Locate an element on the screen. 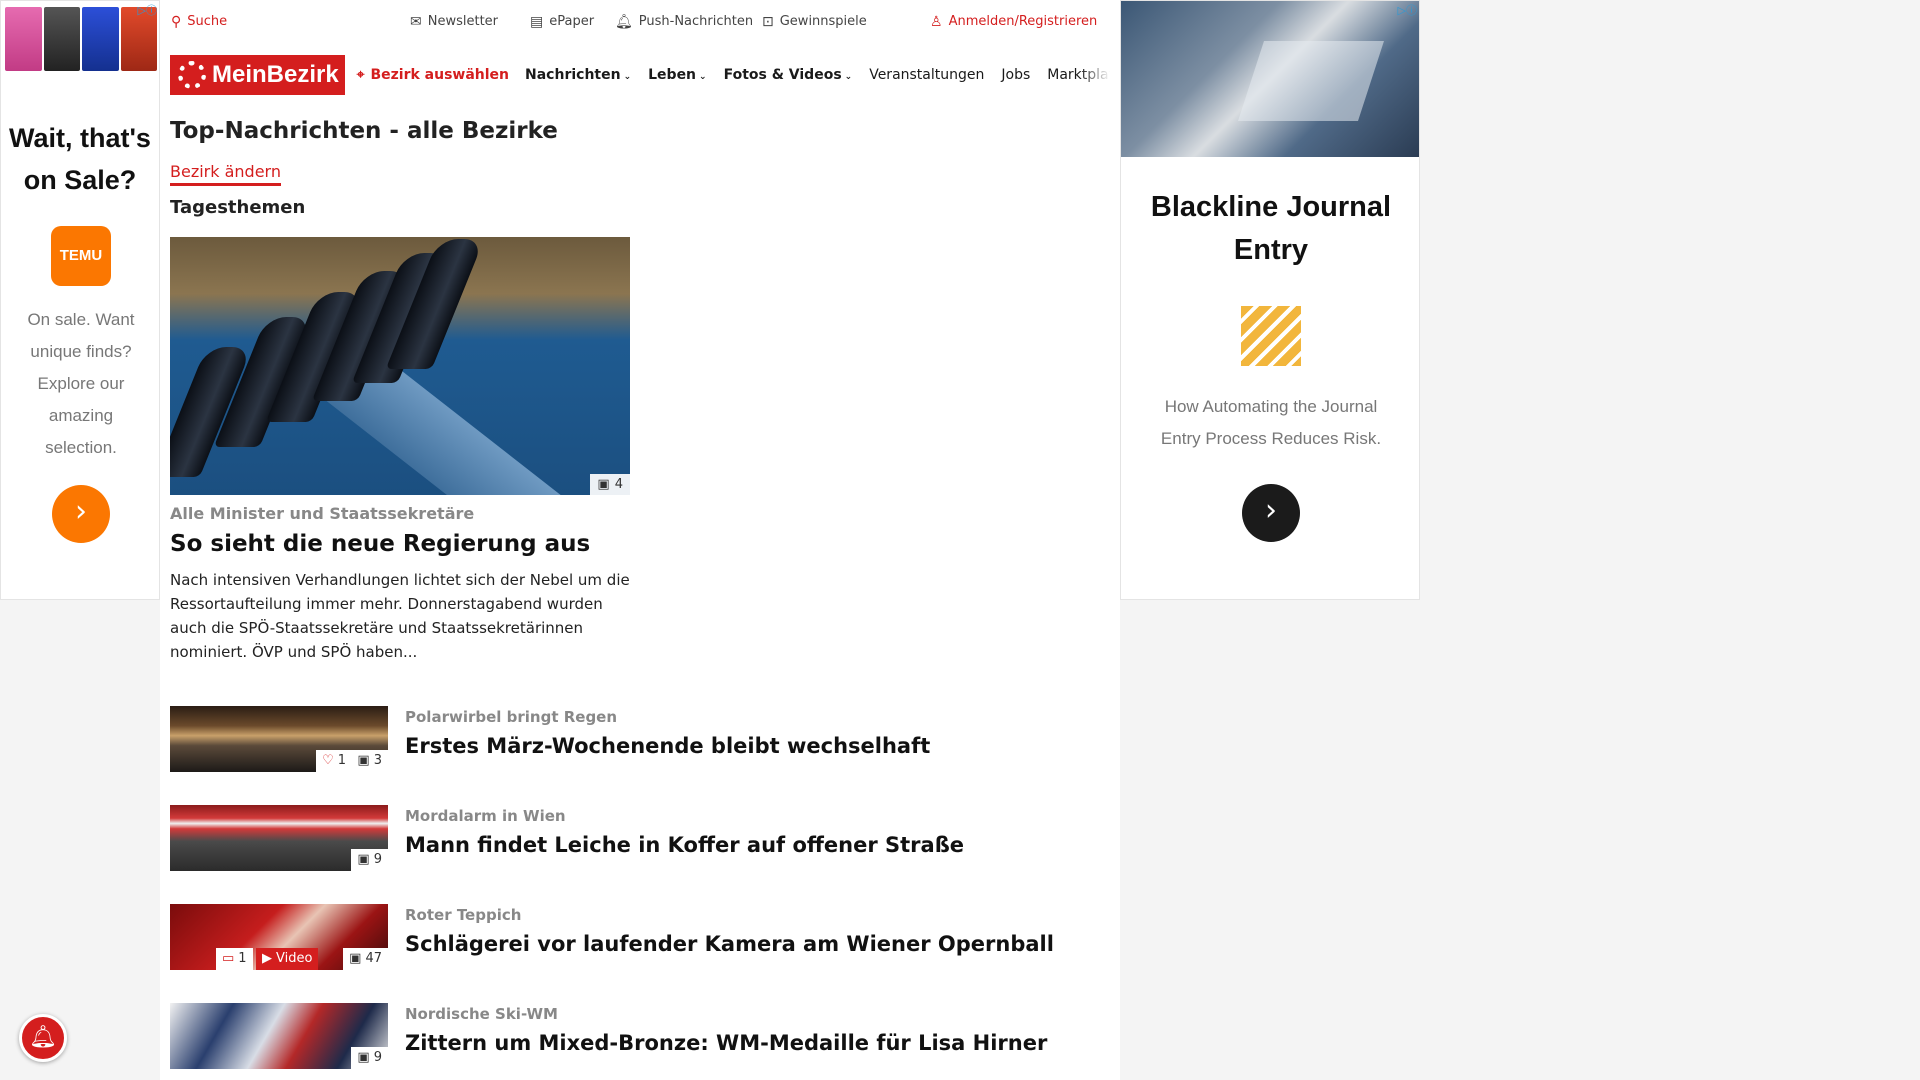 Image resolution: width=1920 pixels, height=1080 pixels. likes-badge: ♡ 1 is located at coordinates (334, 761).